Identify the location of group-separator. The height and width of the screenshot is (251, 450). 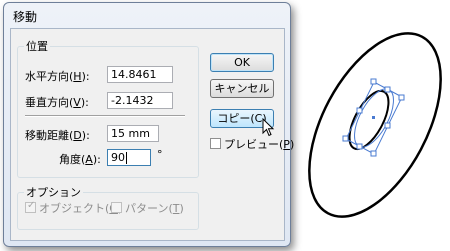
(105, 116).